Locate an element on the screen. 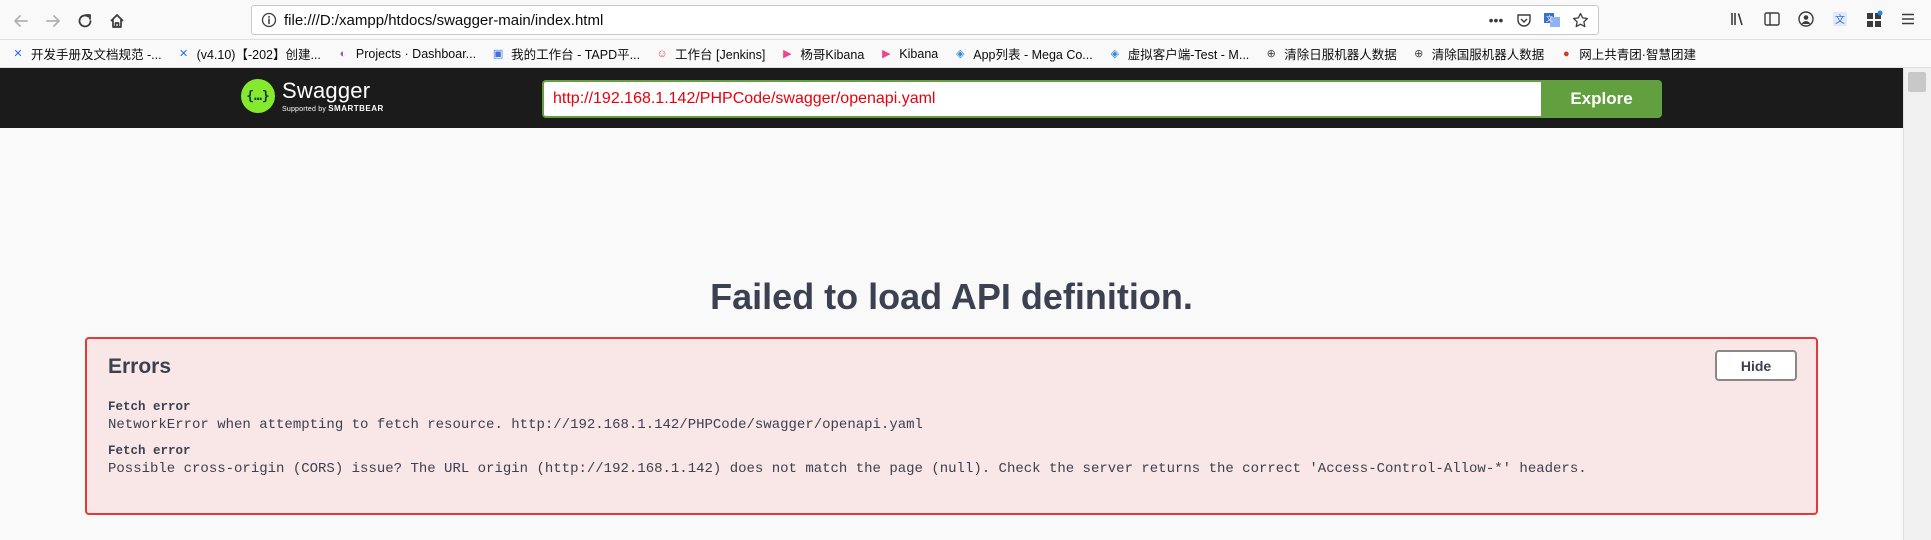 The image size is (1931, 540). reload-icon is located at coordinates (85, 21).